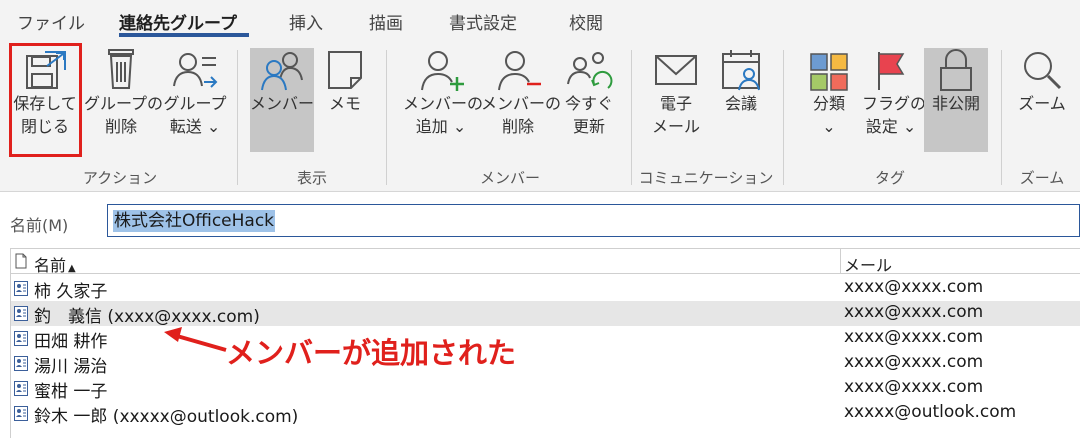 The height and width of the screenshot is (438, 1080). I want to click on zoom-label: ズーム, so click(1042, 103).